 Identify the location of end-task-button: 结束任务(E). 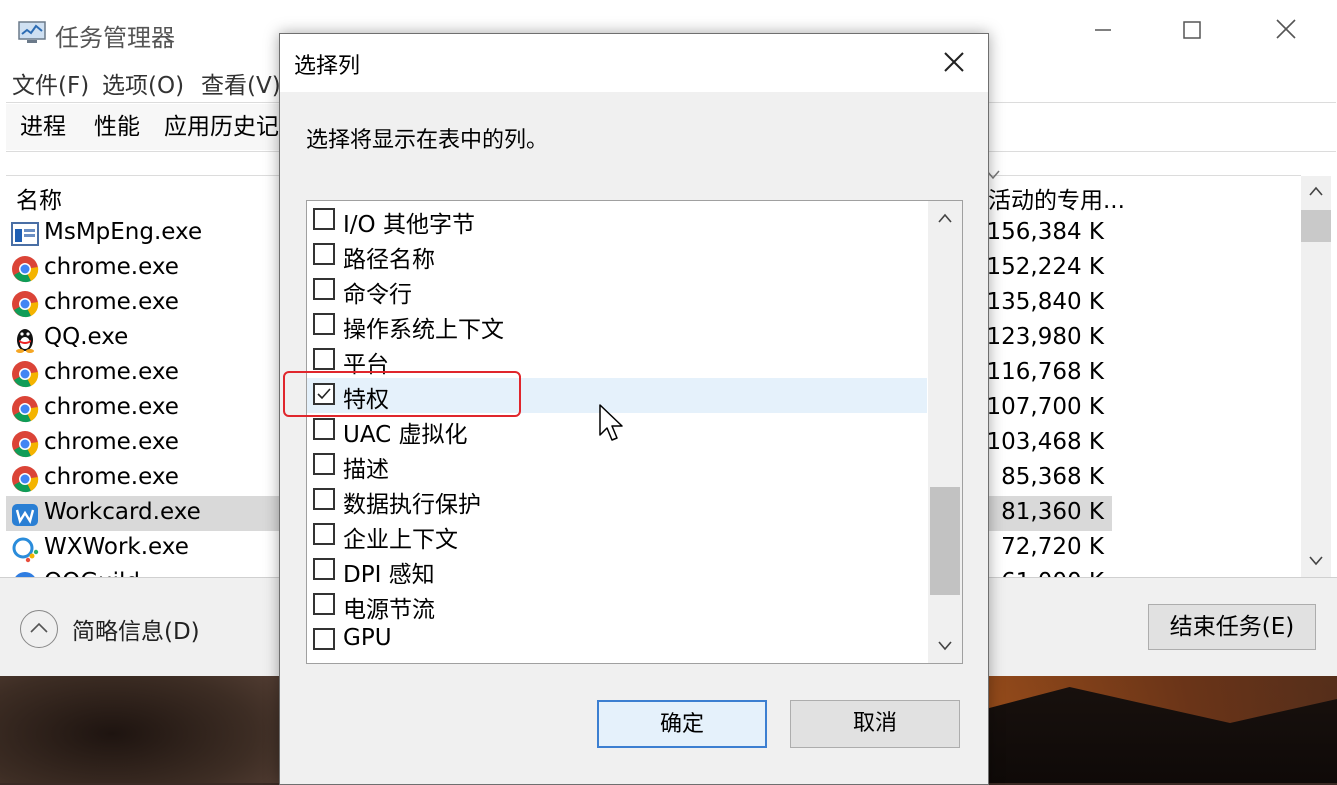
(1232, 627).